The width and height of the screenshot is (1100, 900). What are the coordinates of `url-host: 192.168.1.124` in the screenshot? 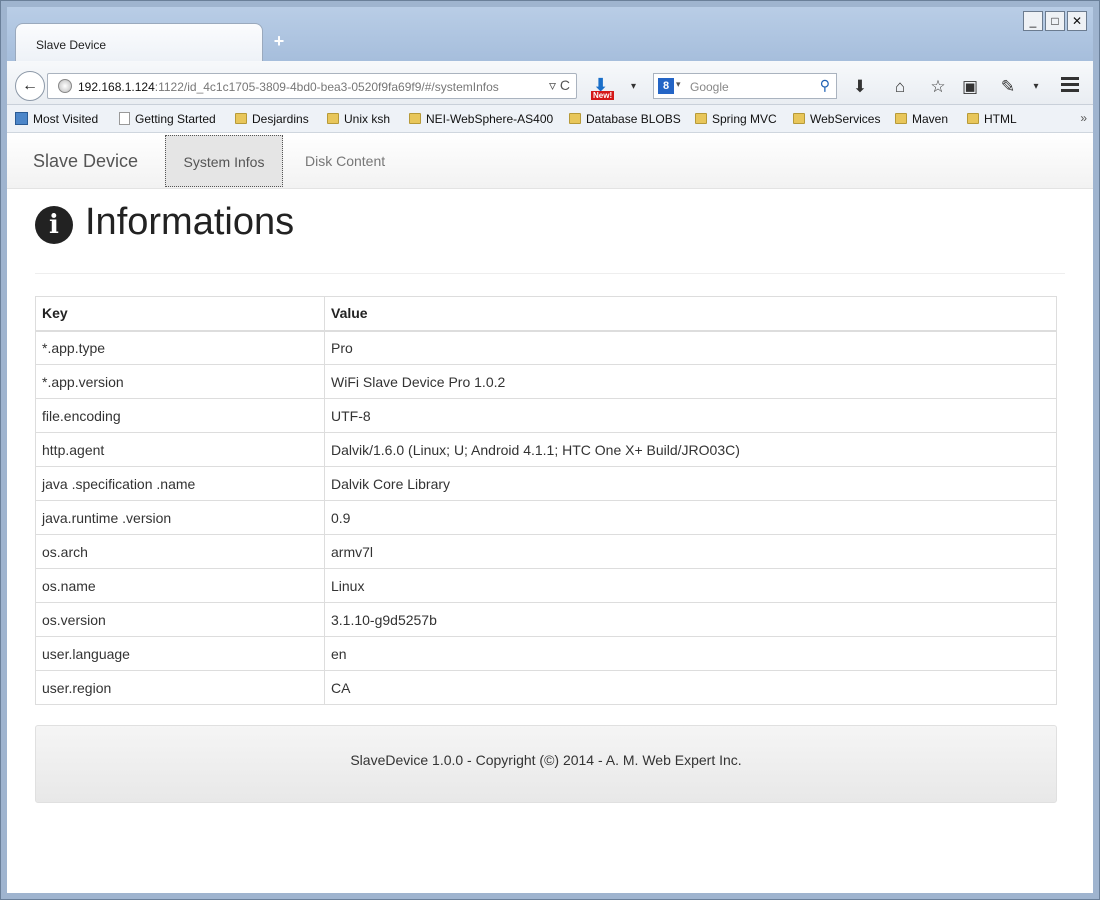 It's located at (116, 87).